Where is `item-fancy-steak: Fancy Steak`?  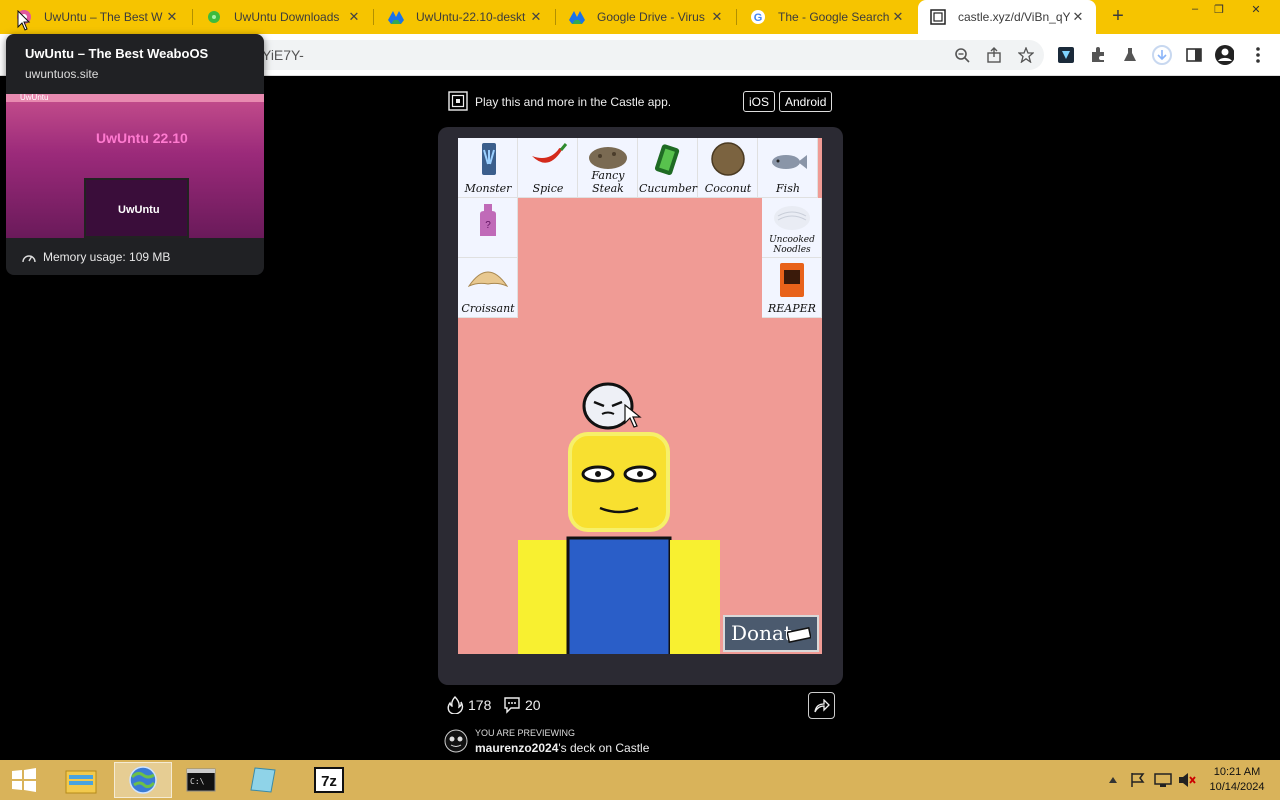
item-fancy-steak: Fancy Steak is located at coordinates (608, 168).